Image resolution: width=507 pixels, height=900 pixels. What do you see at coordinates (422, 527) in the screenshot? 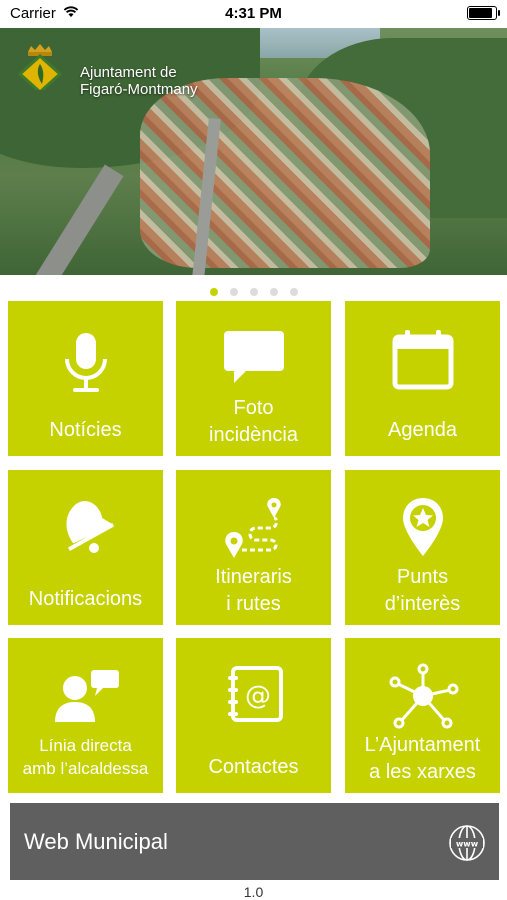
I see `map-pin-star-icon` at bounding box center [422, 527].